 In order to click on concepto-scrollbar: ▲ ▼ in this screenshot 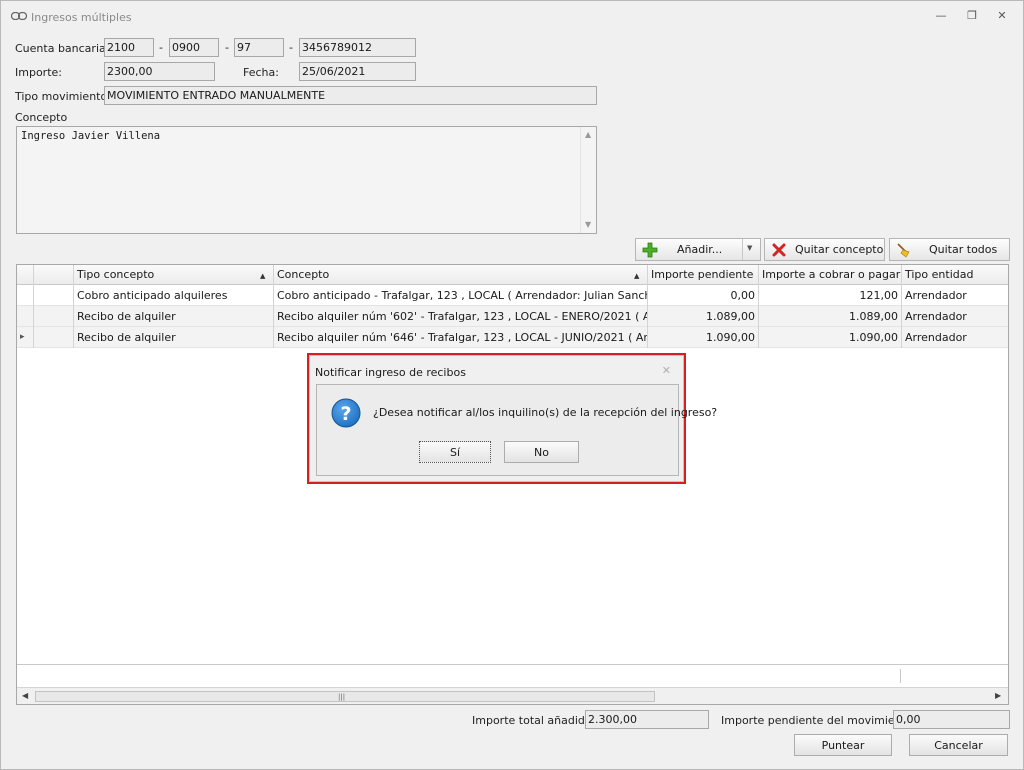, I will do `click(588, 180)`.